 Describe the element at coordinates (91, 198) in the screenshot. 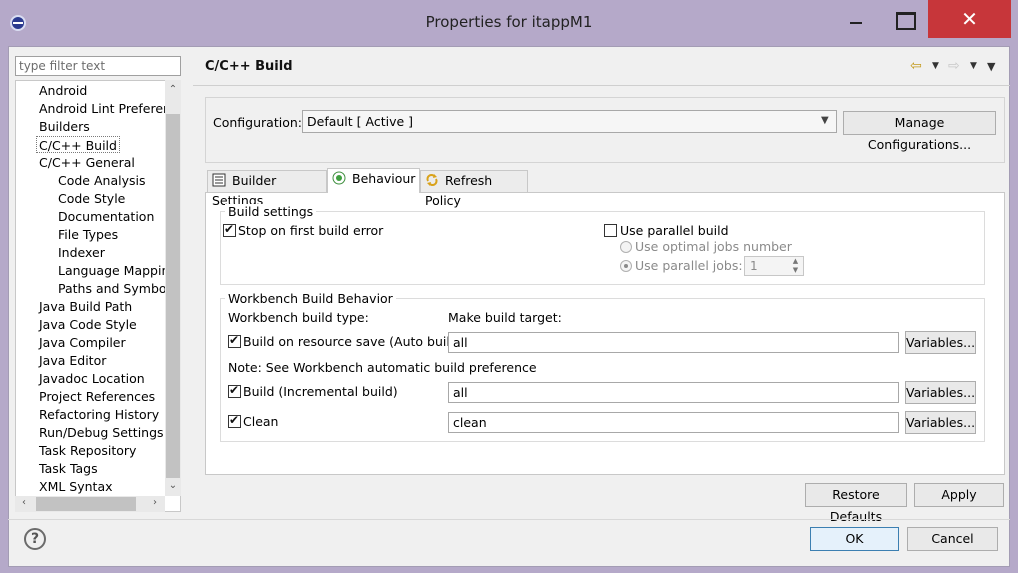

I see `tree-item: Code Style` at that location.